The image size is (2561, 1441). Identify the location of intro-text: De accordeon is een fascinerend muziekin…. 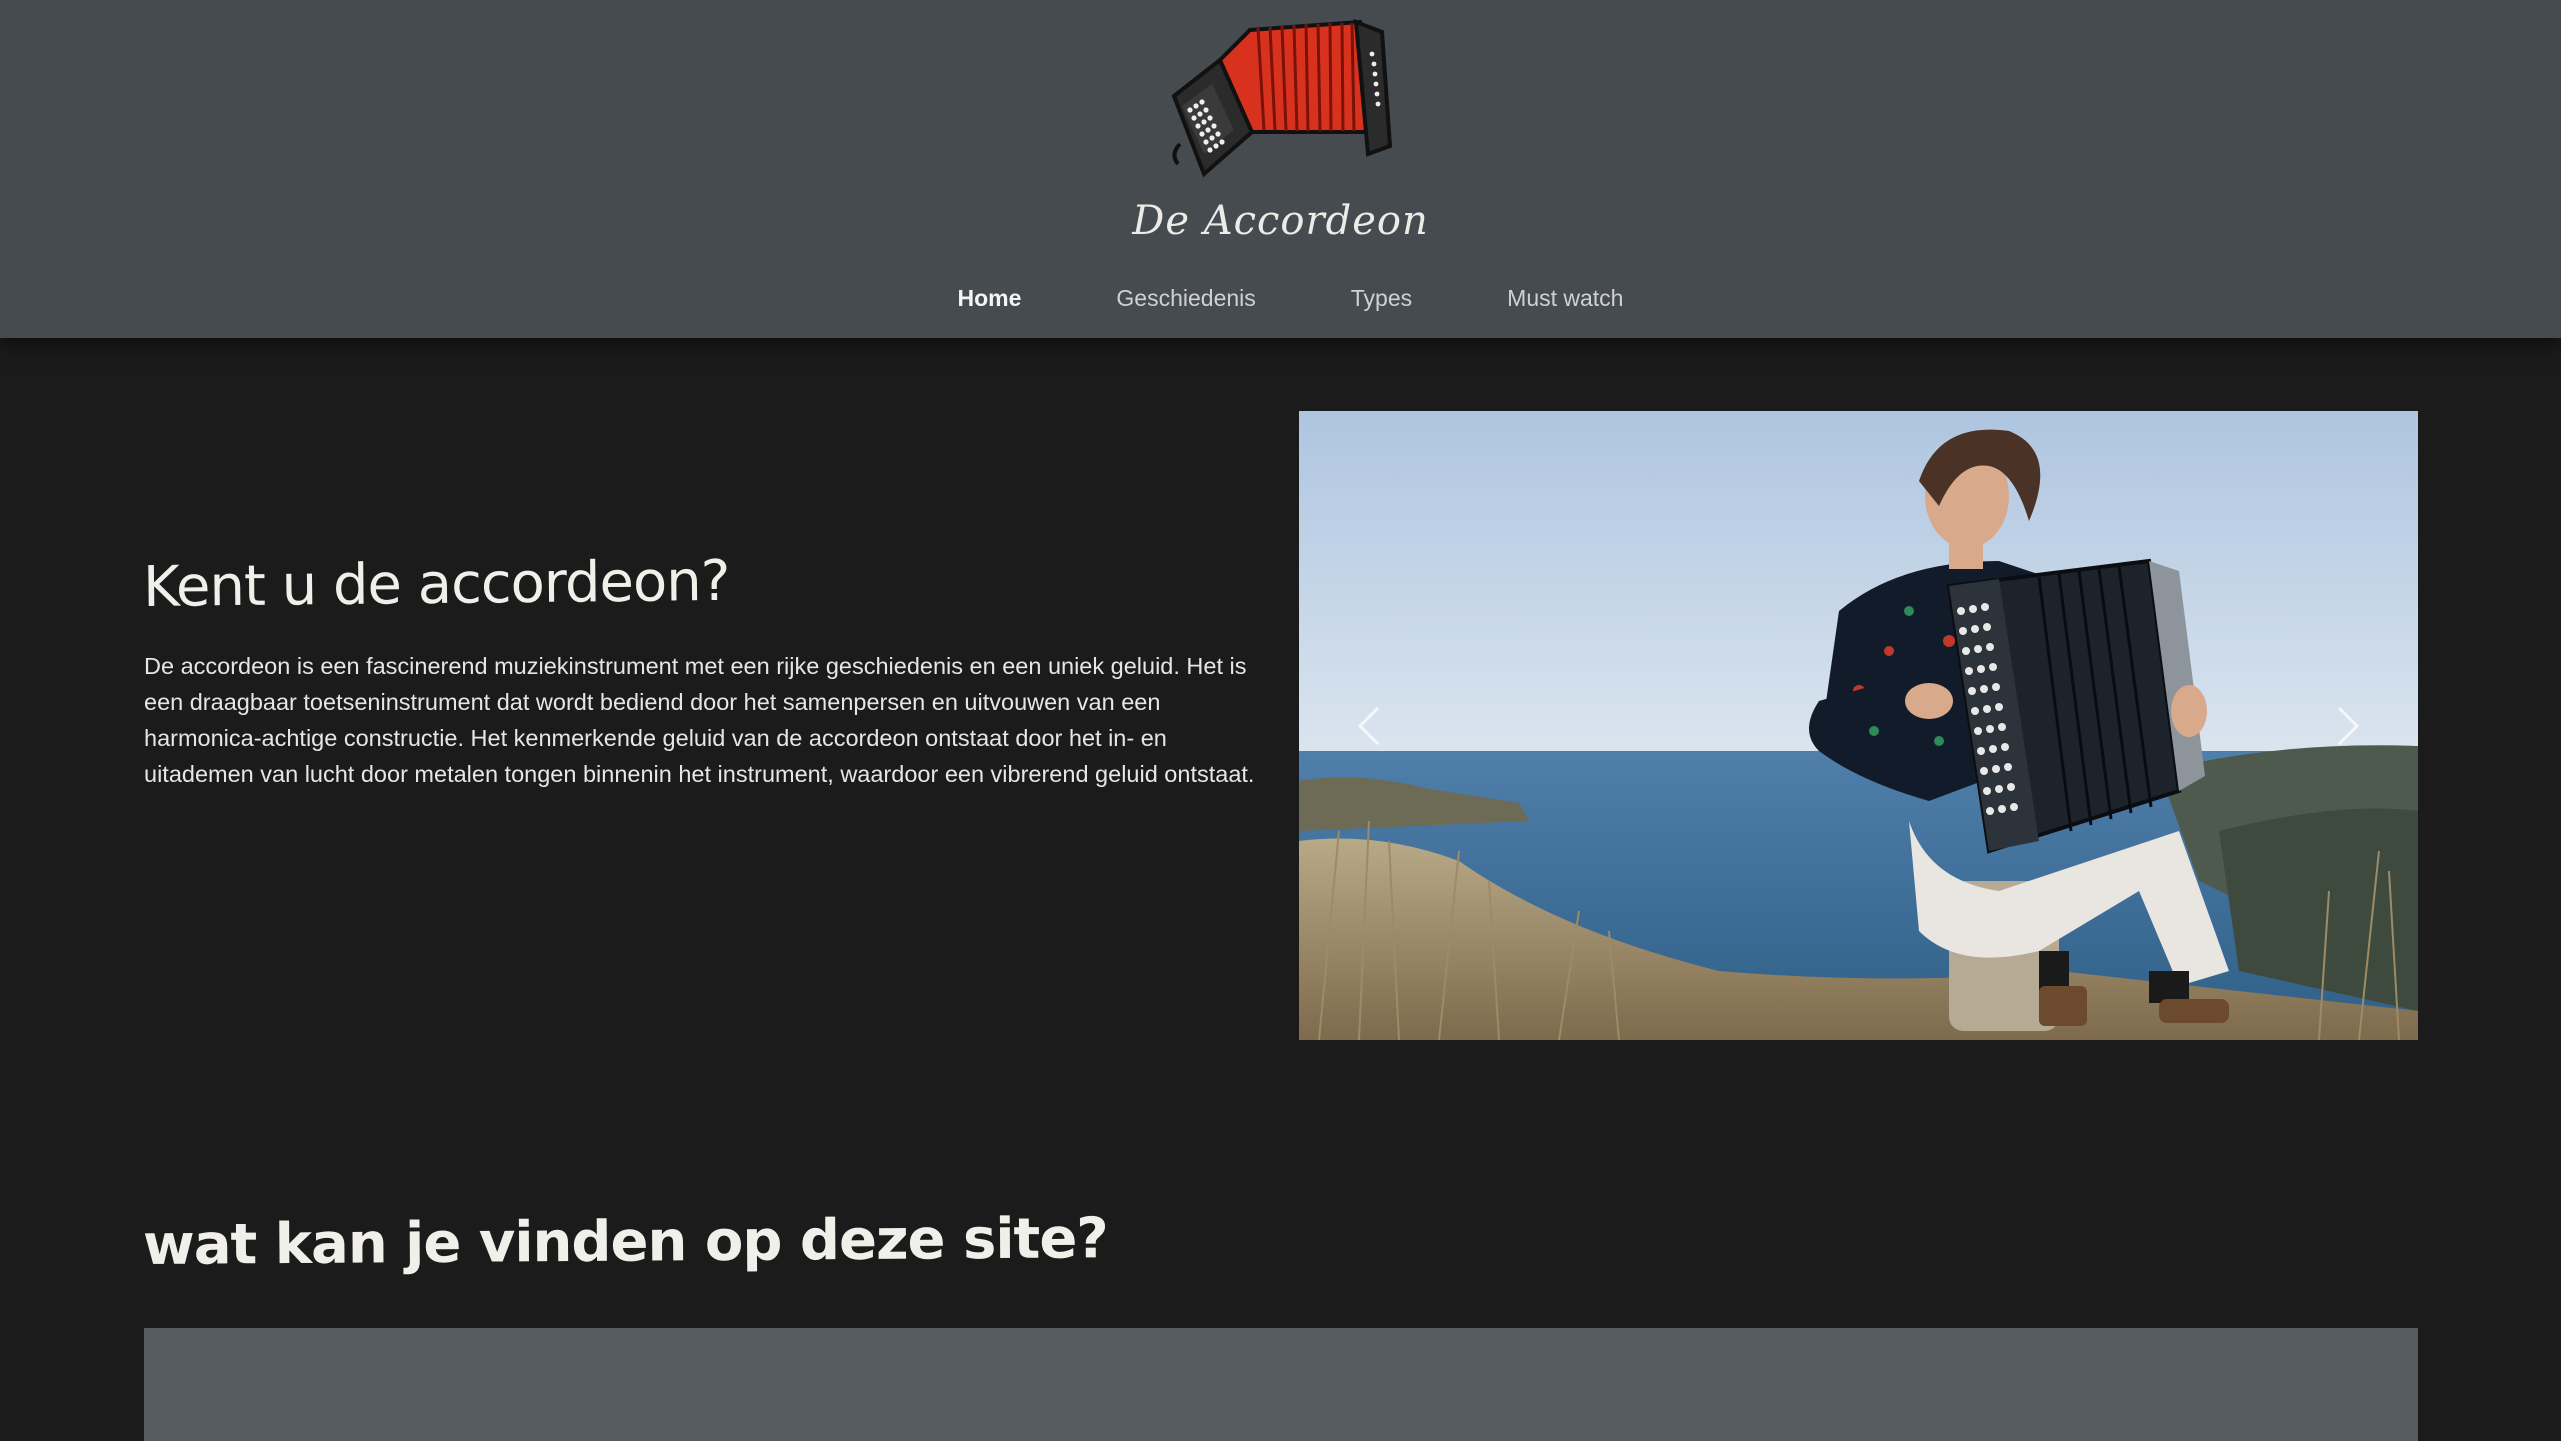
(699, 720).